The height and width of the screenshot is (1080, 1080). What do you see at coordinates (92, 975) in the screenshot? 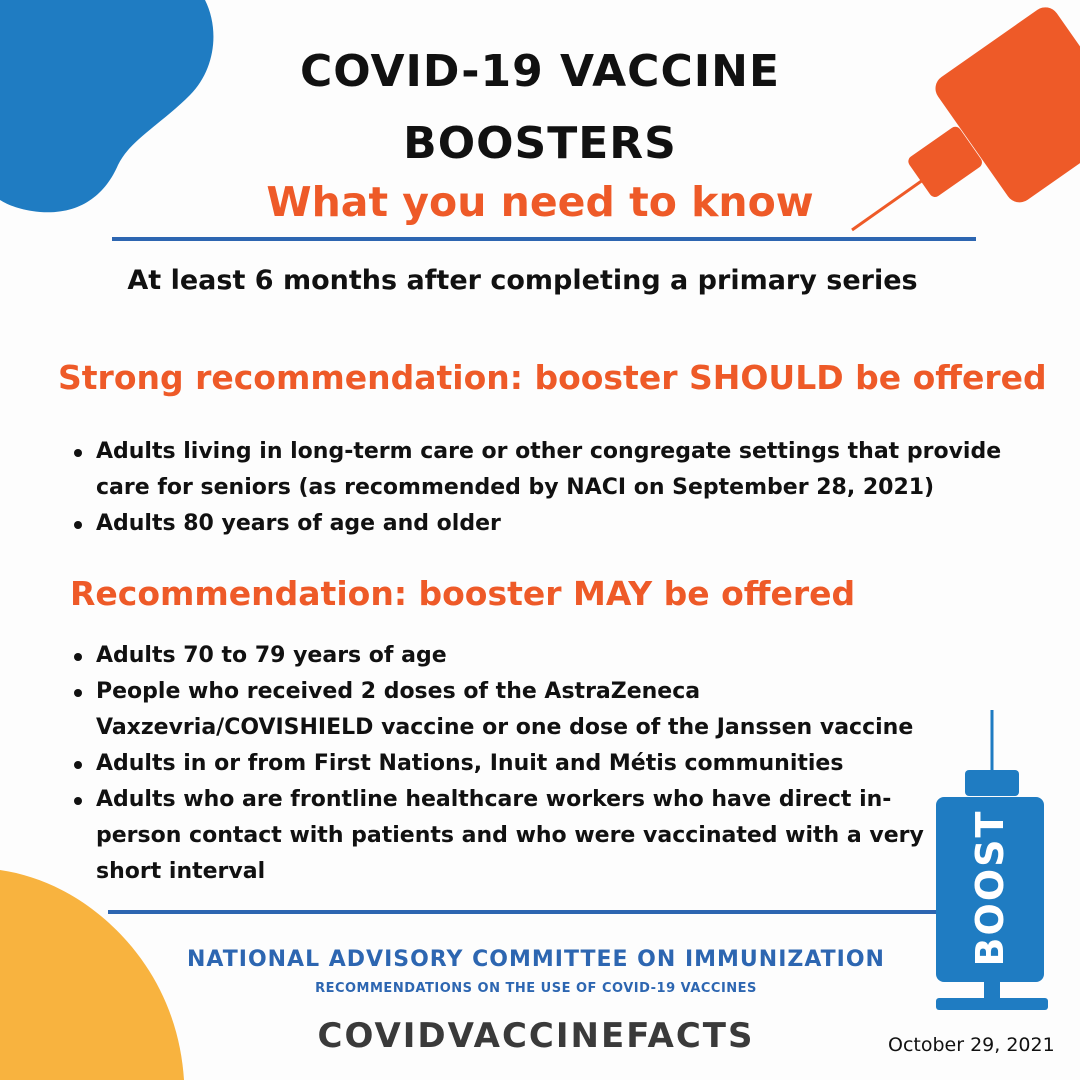
I see `yellow-blob` at bounding box center [92, 975].